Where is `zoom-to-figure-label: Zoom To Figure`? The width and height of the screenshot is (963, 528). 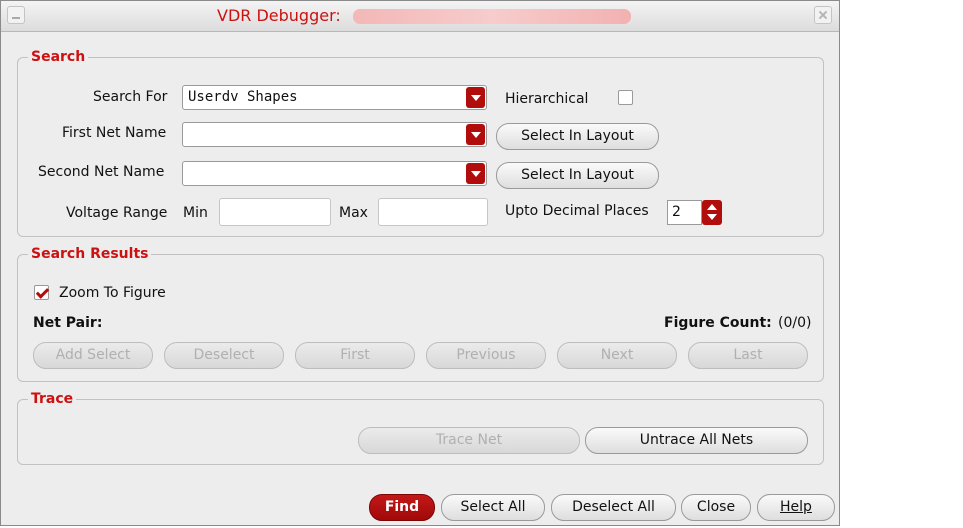 zoom-to-figure-label: Zoom To Figure is located at coordinates (112, 293).